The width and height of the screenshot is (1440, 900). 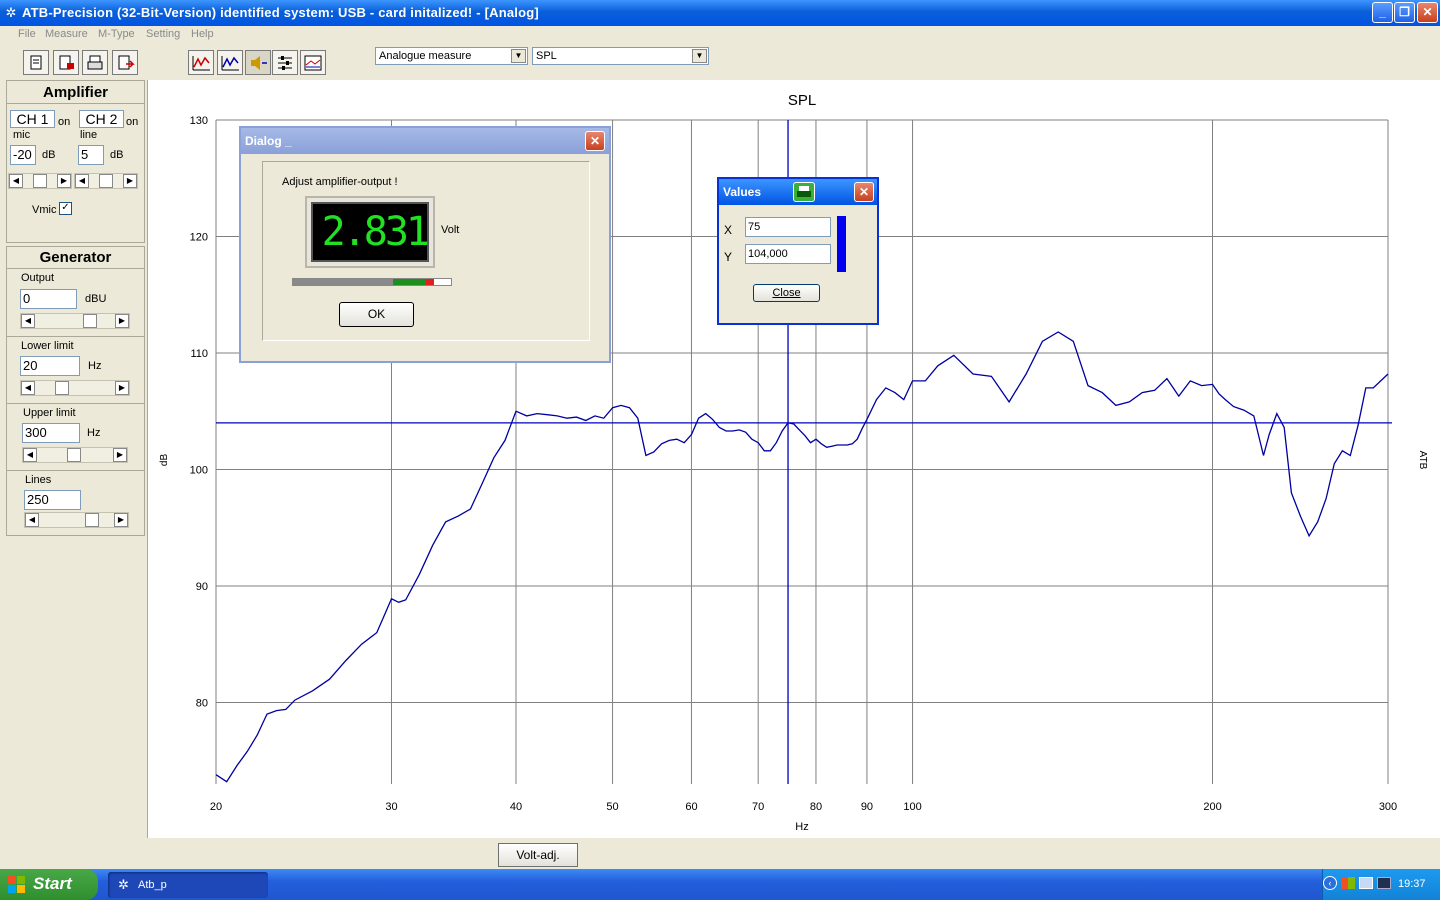 What do you see at coordinates (52, 500) in the screenshot?
I see `lines-input: 250` at bounding box center [52, 500].